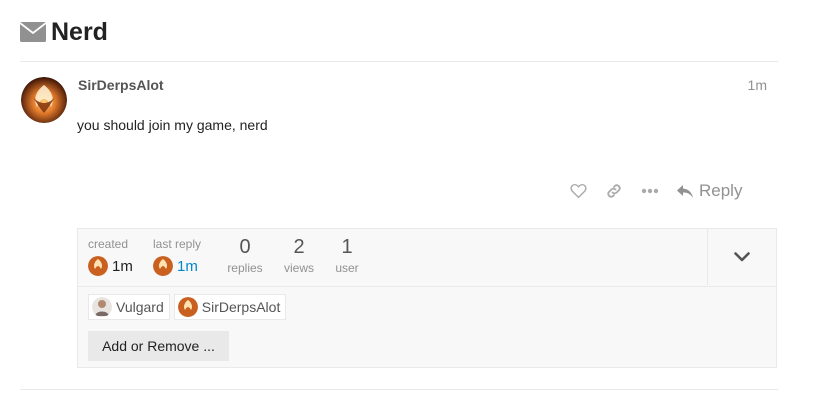 The height and width of the screenshot is (404, 825). Describe the element at coordinates (757, 85) in the screenshot. I see `post-date: 1m` at that location.